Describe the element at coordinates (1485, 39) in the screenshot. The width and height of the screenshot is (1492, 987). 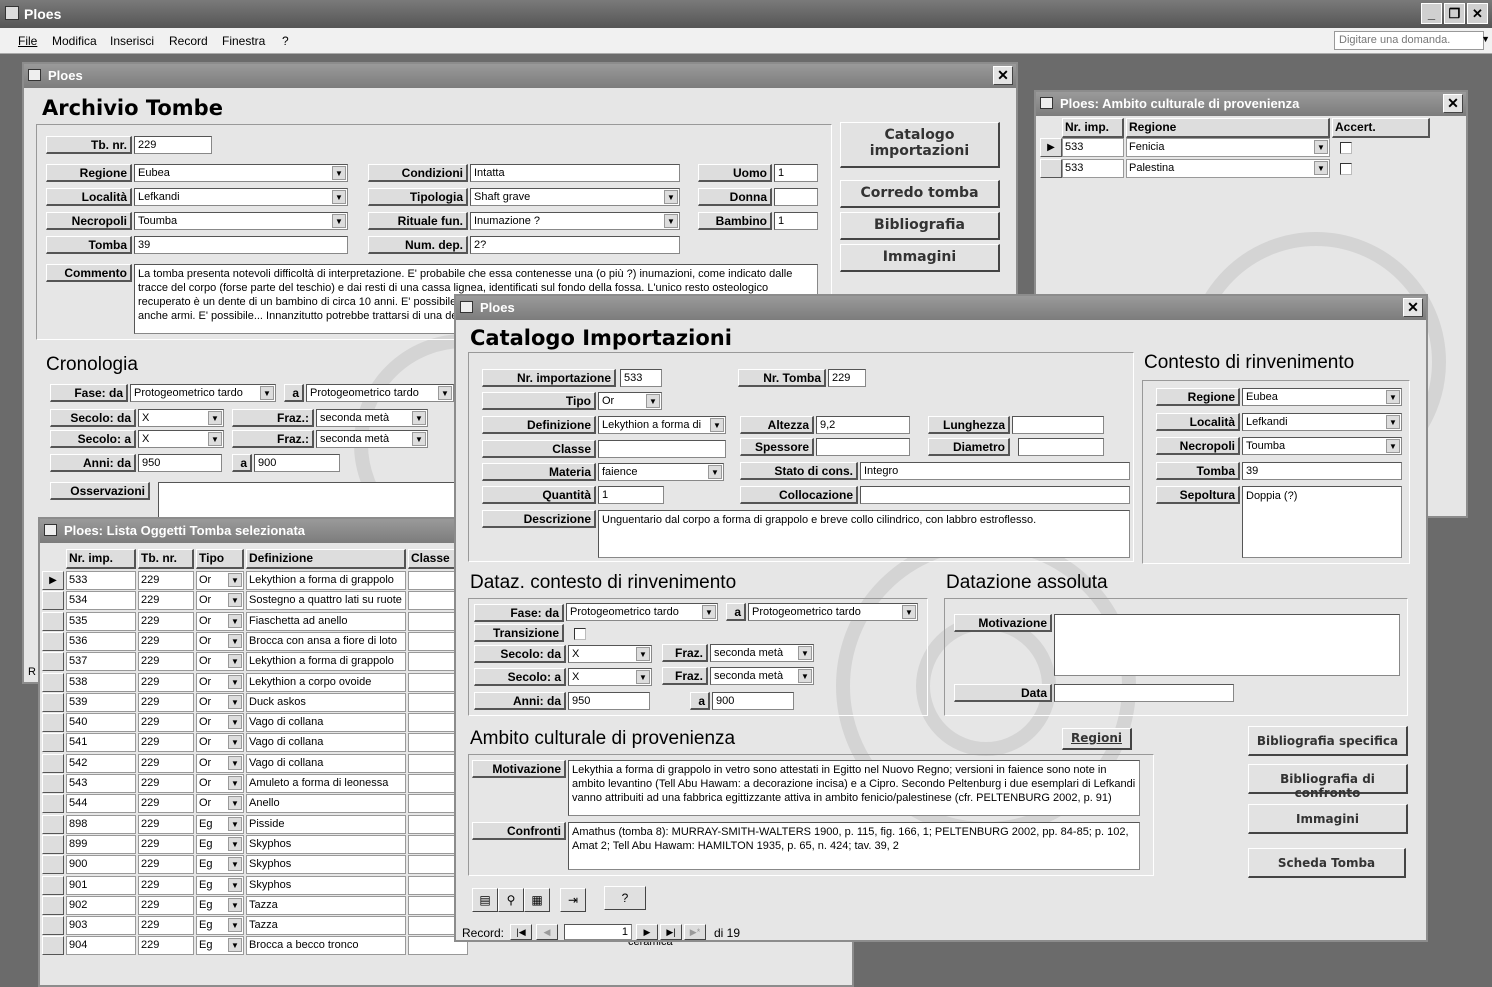
I see `ask-dropdown-icon: ▼` at that location.